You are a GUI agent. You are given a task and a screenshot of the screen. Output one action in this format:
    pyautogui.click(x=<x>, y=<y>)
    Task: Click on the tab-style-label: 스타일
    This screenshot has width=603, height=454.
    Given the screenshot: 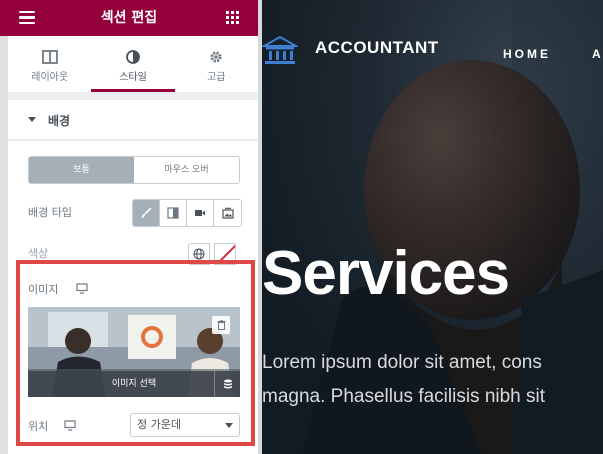 What is the action you would take?
    pyautogui.click(x=133, y=77)
    